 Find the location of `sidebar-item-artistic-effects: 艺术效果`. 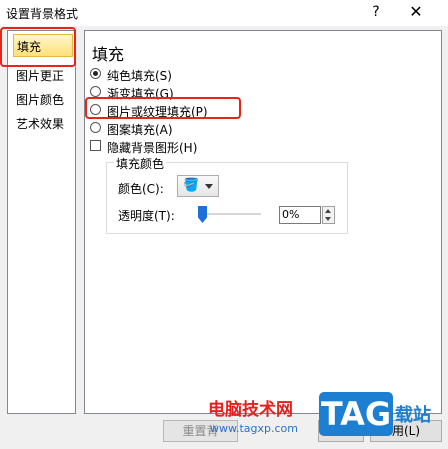

sidebar-item-artistic-effects: 艺术效果 is located at coordinates (40, 123).